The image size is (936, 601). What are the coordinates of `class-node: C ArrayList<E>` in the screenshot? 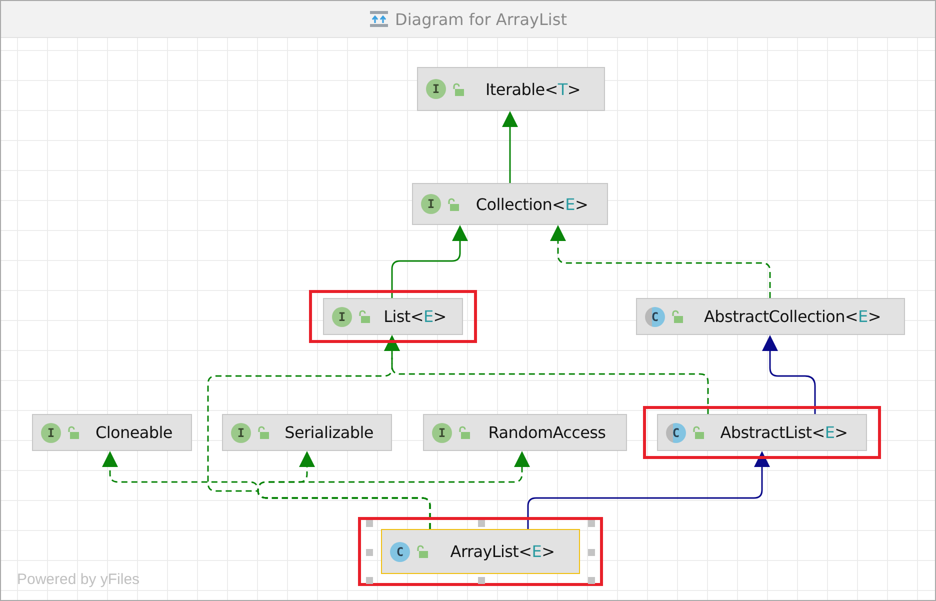 It's located at (480, 551).